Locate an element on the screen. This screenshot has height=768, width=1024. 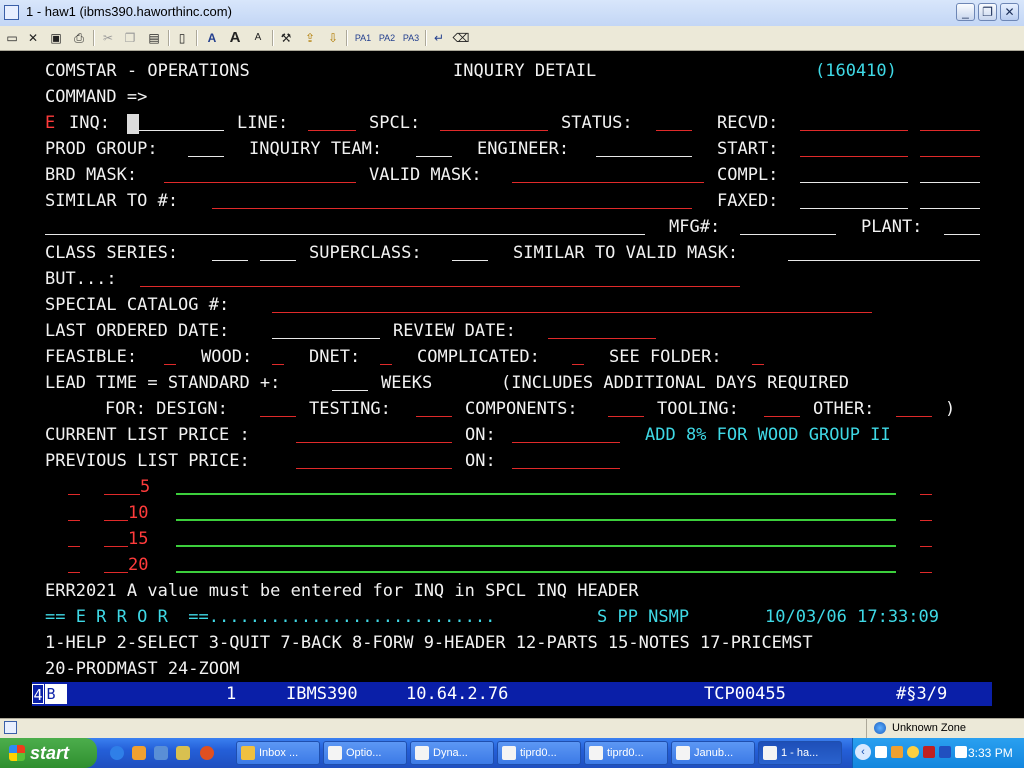
tray-volume-icon is located at coordinates (961, 752).